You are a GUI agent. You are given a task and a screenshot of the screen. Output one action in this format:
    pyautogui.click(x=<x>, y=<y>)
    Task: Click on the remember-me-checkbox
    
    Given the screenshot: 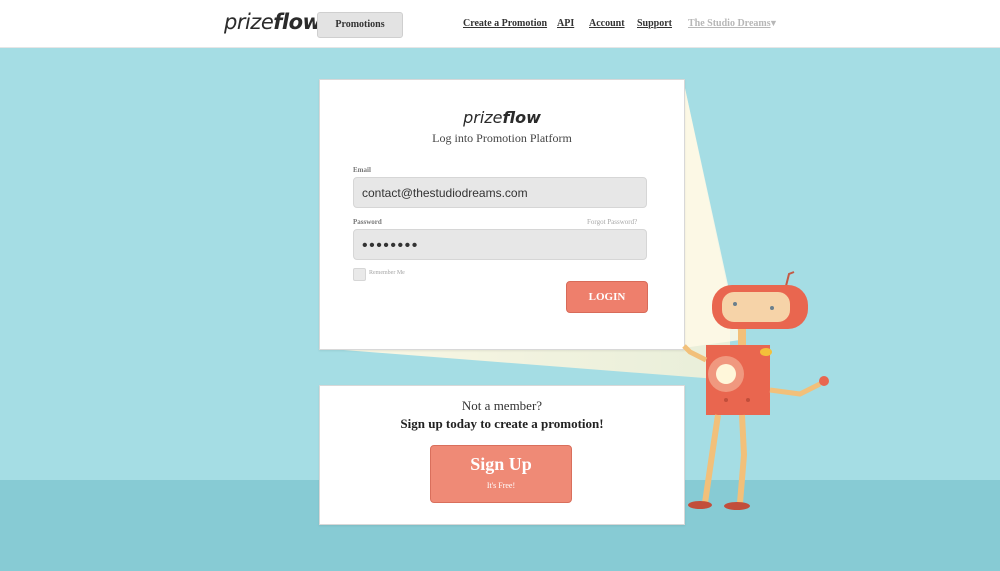 What is the action you would take?
    pyautogui.click(x=359, y=274)
    